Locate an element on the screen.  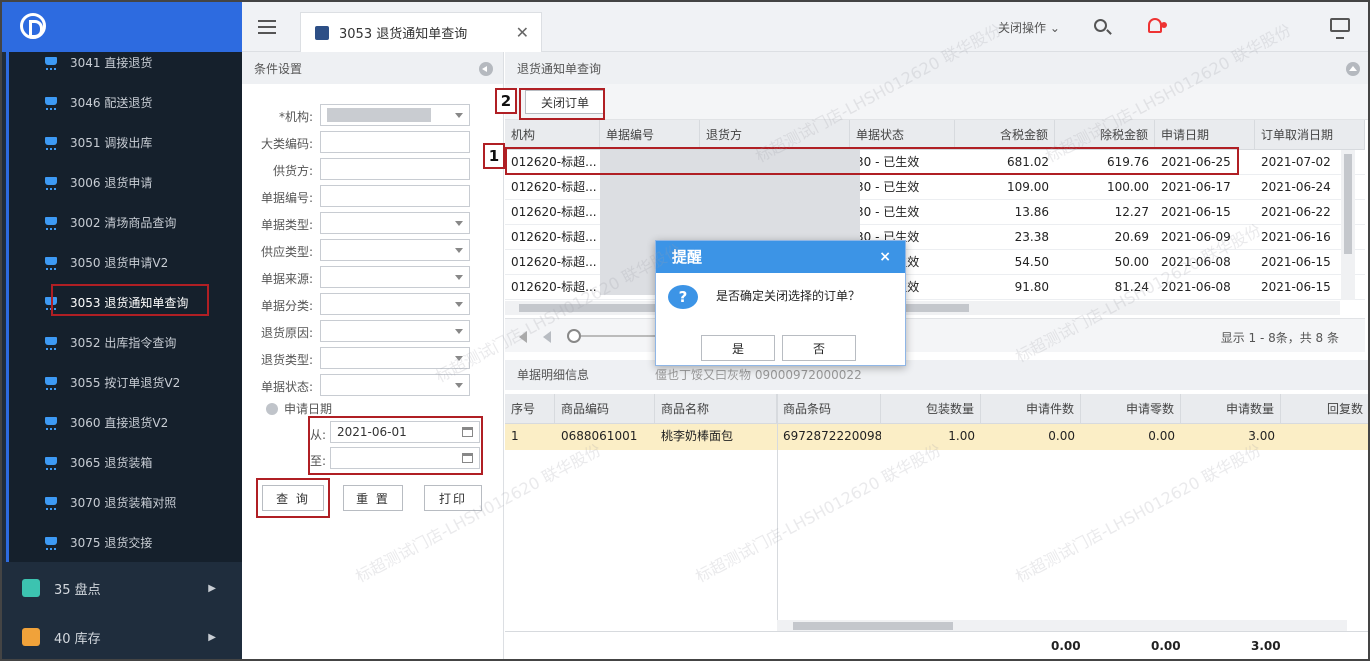
doc-class-select is located at coordinates (395, 304).